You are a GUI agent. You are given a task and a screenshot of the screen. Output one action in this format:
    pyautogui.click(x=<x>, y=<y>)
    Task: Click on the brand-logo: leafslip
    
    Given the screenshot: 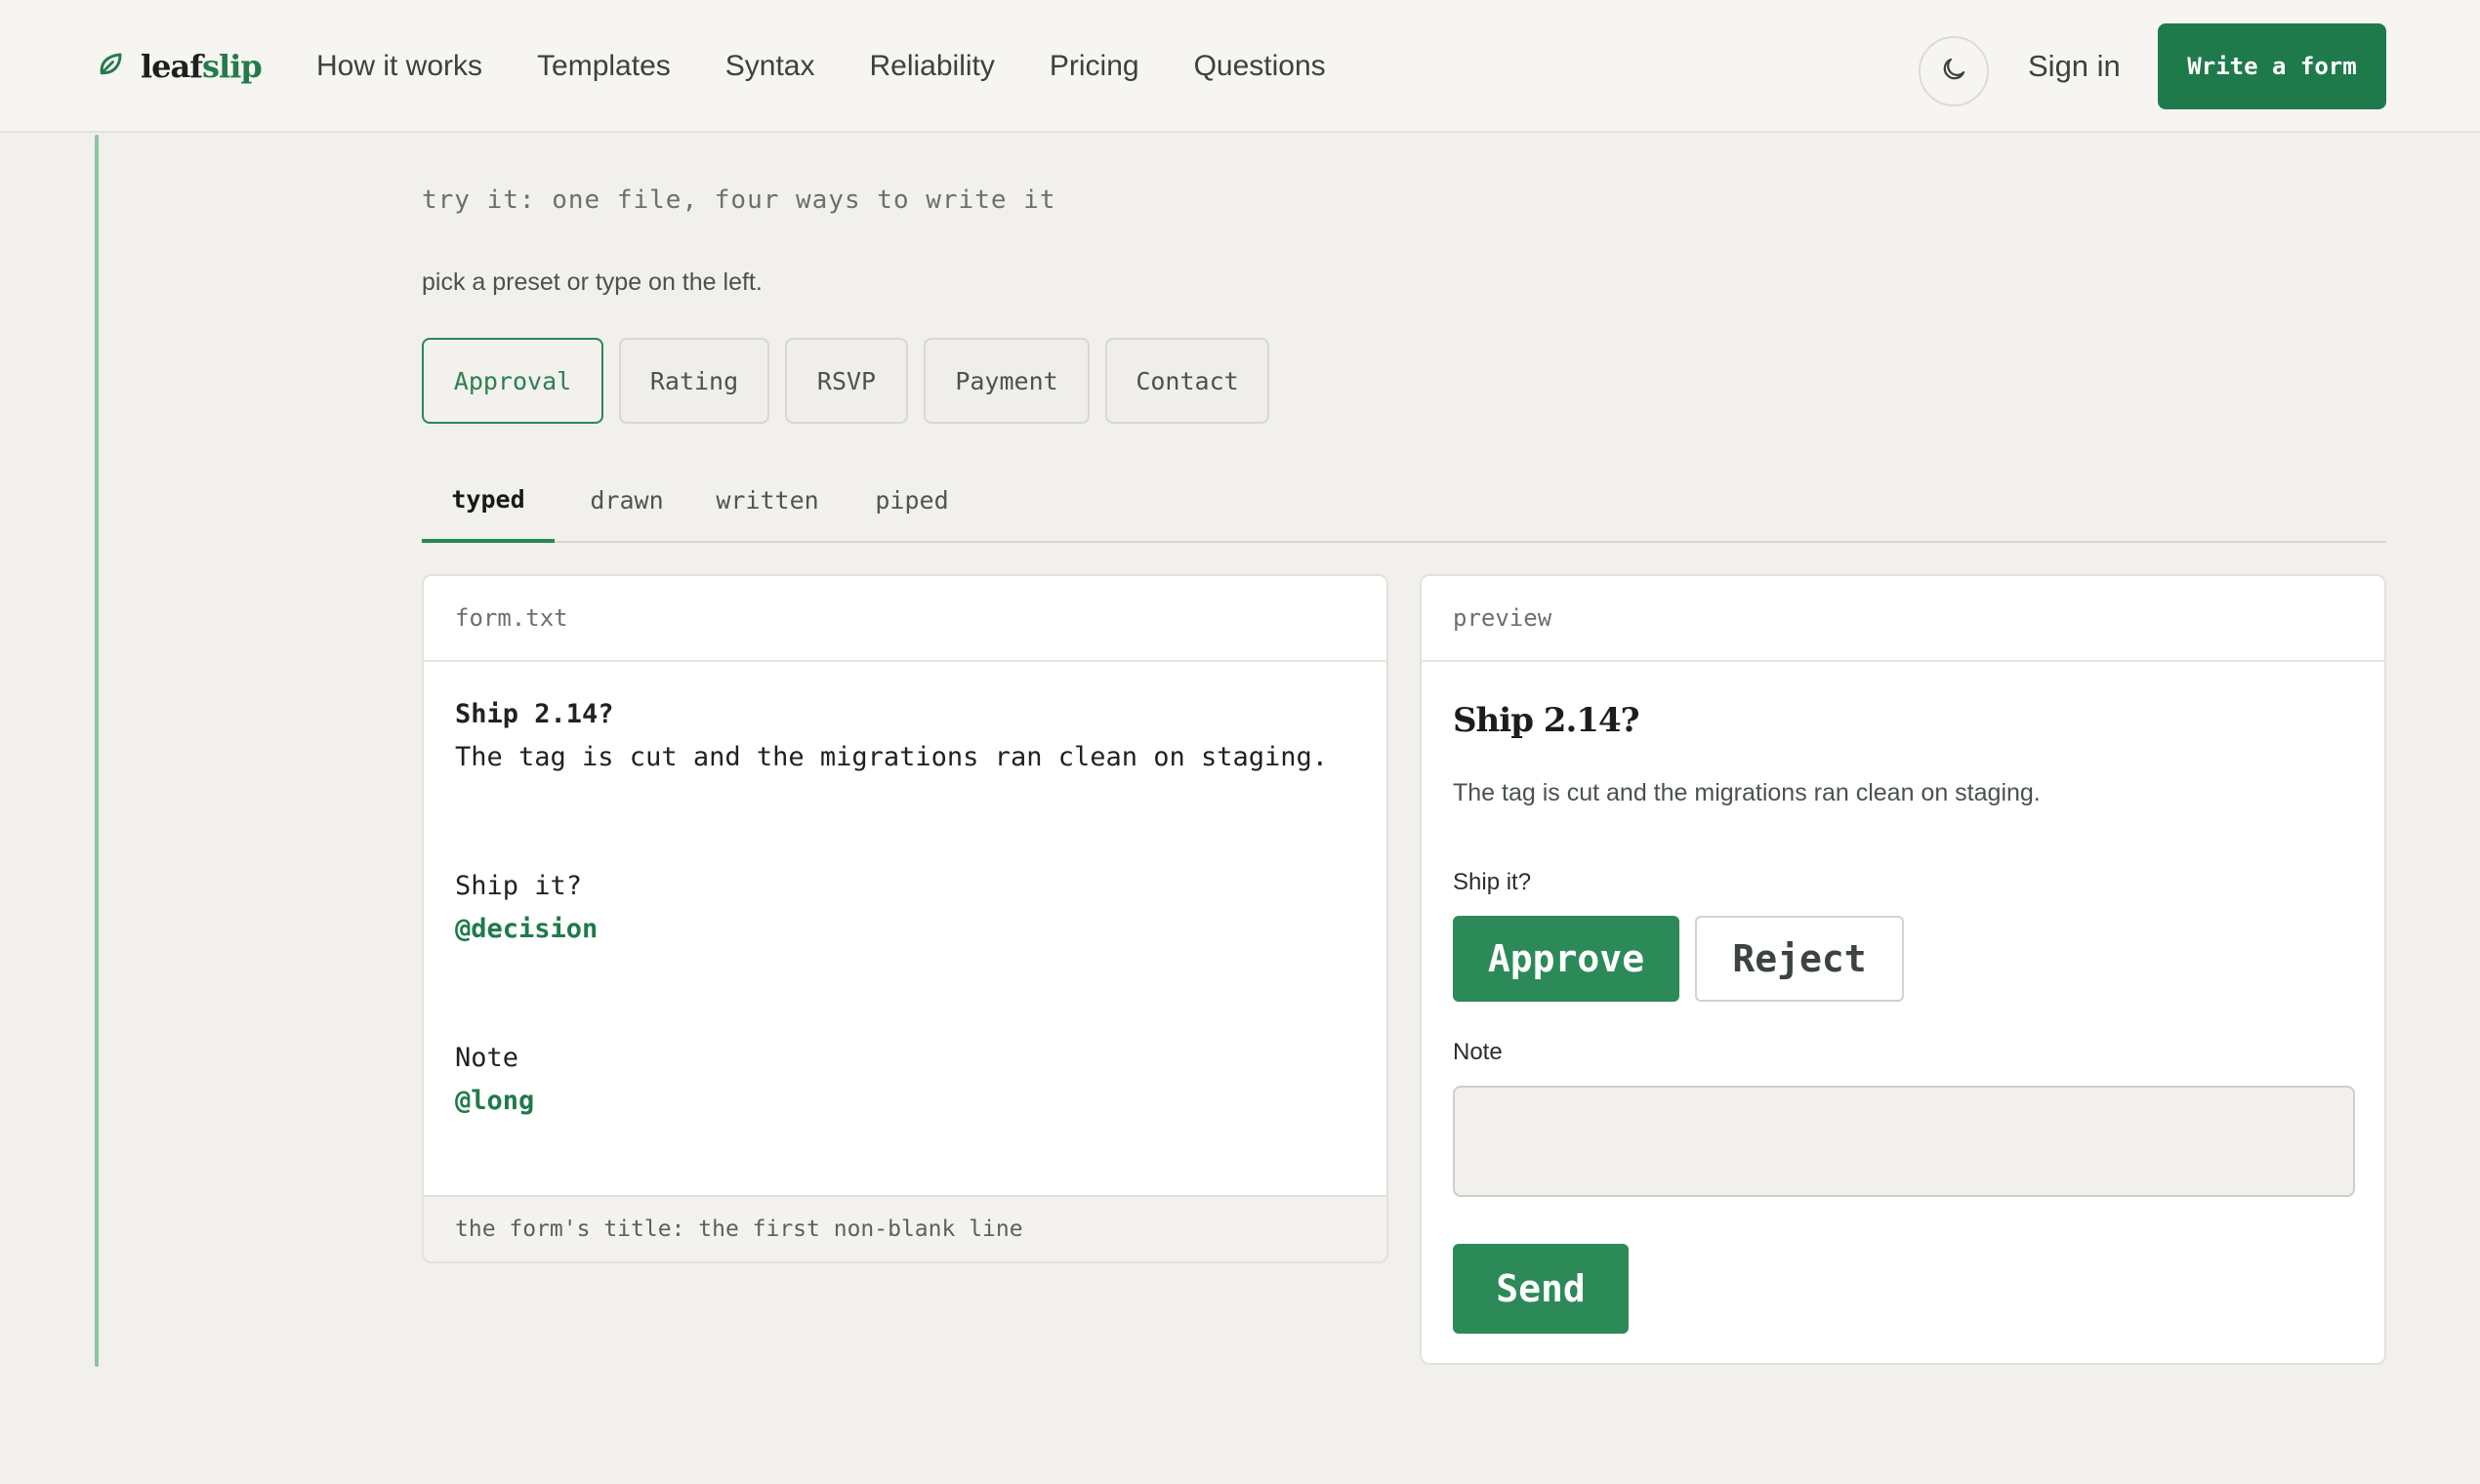 What is the action you would take?
    pyautogui.click(x=179, y=67)
    